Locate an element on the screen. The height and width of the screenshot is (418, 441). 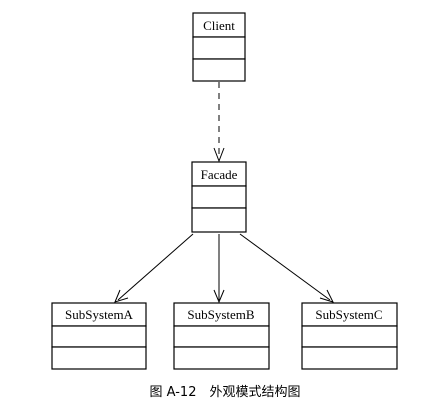
class-subsystem-b: SubSystemB is located at coordinates (221, 336).